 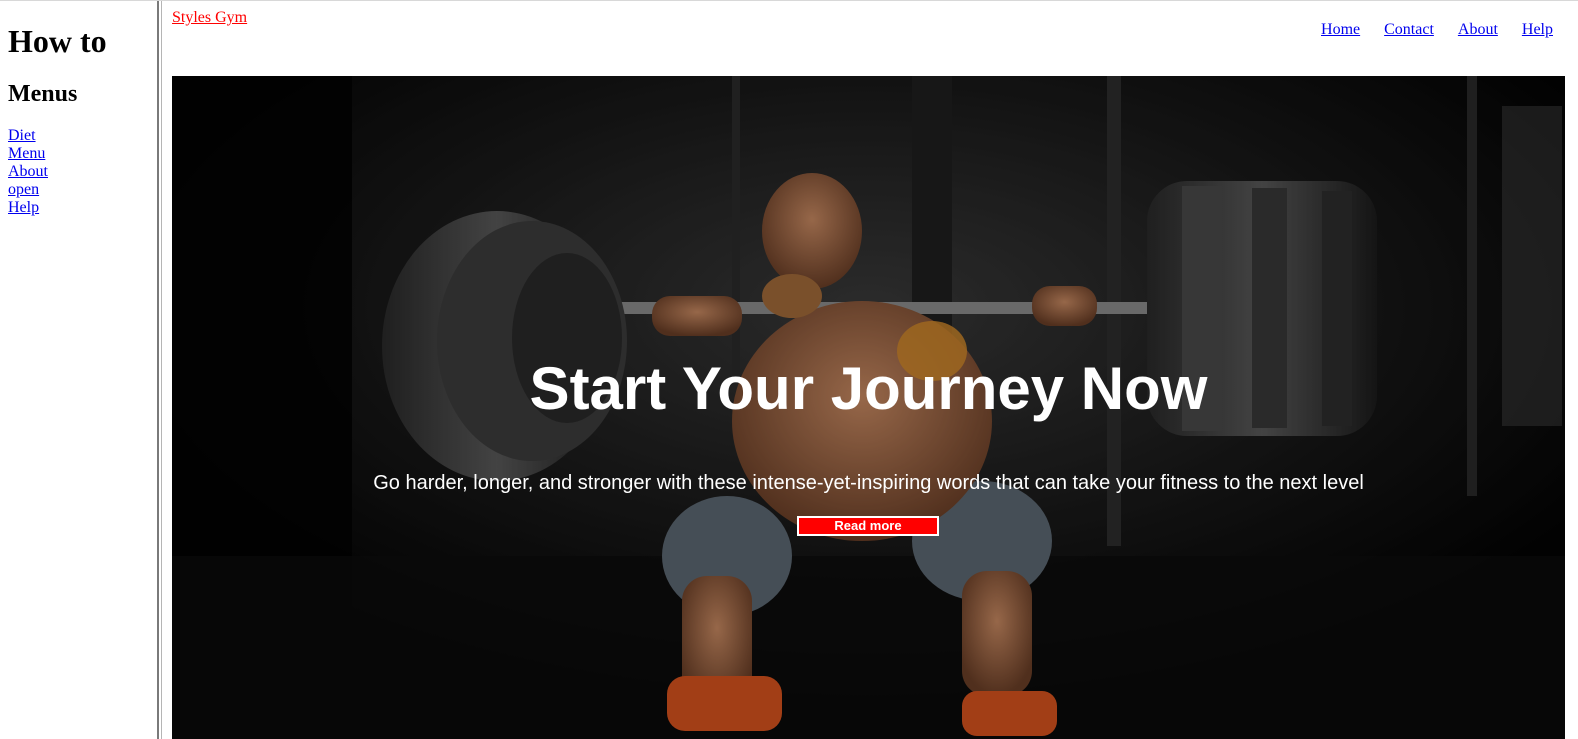 I want to click on nav-about: About, so click(x=1478, y=30).